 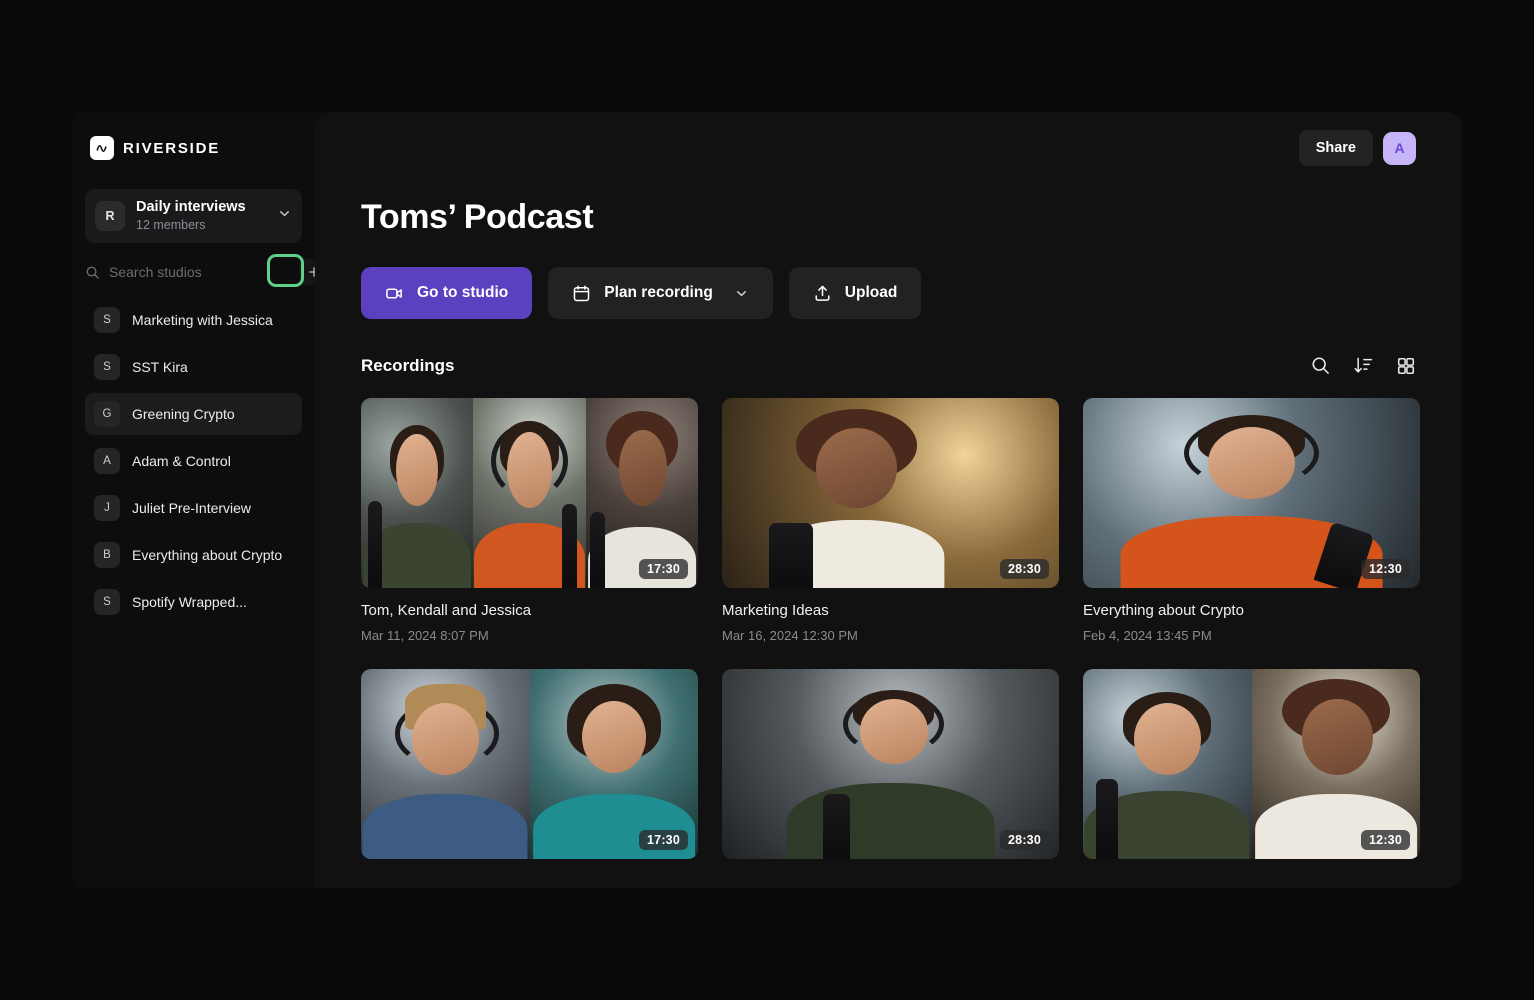 I want to click on search-row, so click(x=207, y=272).